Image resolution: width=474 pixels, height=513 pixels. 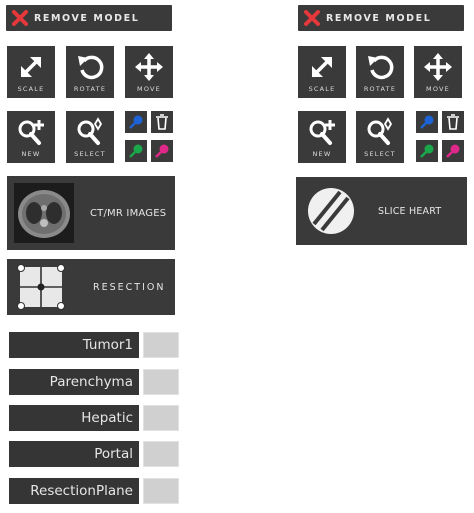 What do you see at coordinates (74, 454) in the screenshot?
I see `structure-name: Portal` at bounding box center [74, 454].